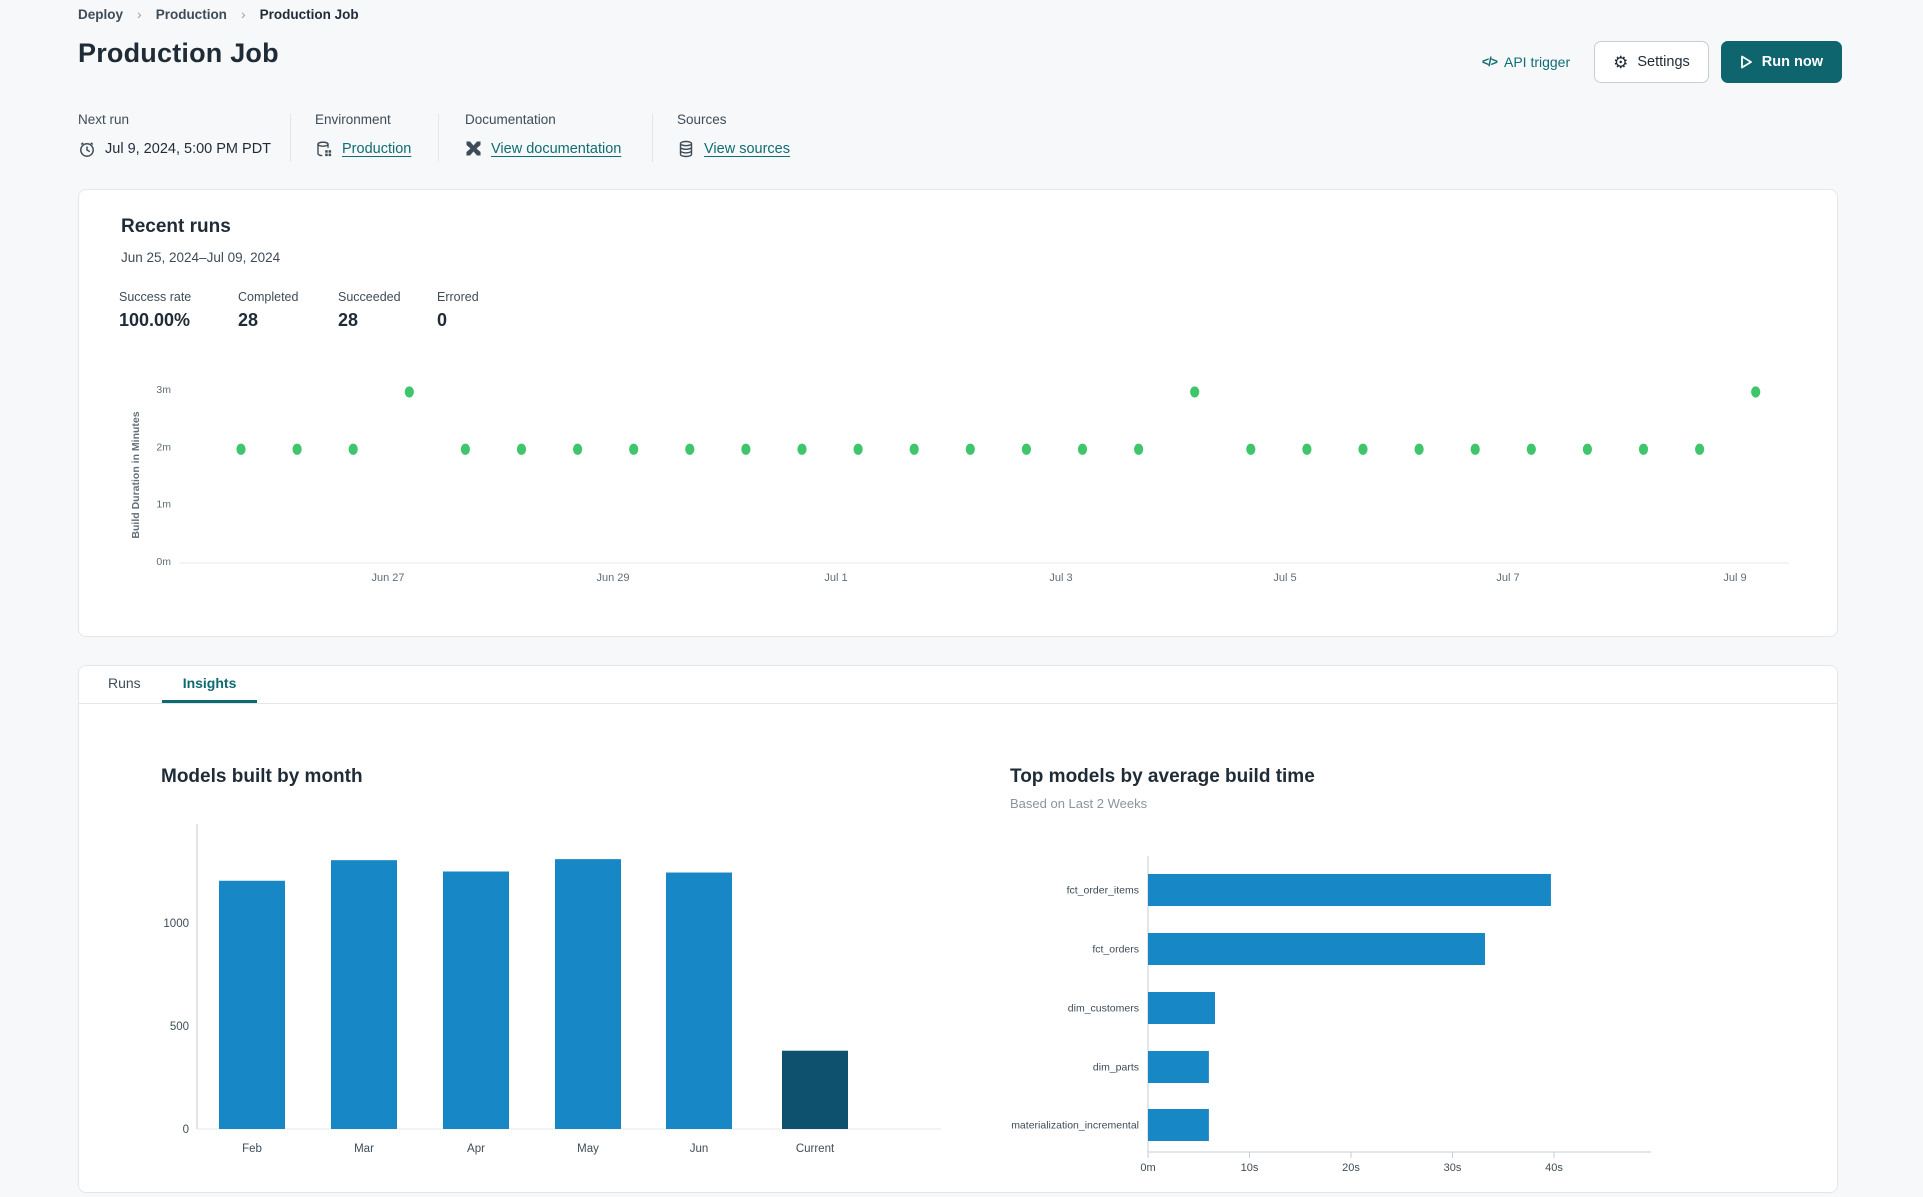  I want to click on stat-succeeded: Succeeded 28, so click(369, 310).